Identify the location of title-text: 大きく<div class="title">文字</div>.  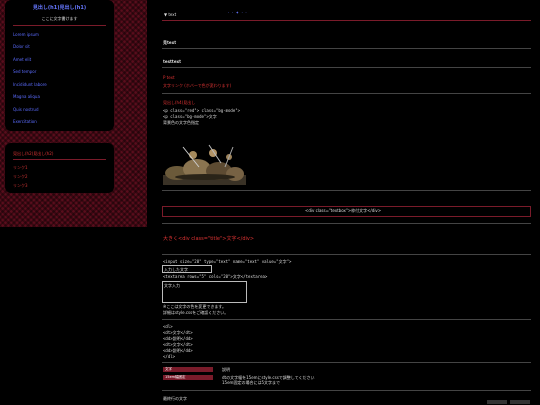
(209, 239).